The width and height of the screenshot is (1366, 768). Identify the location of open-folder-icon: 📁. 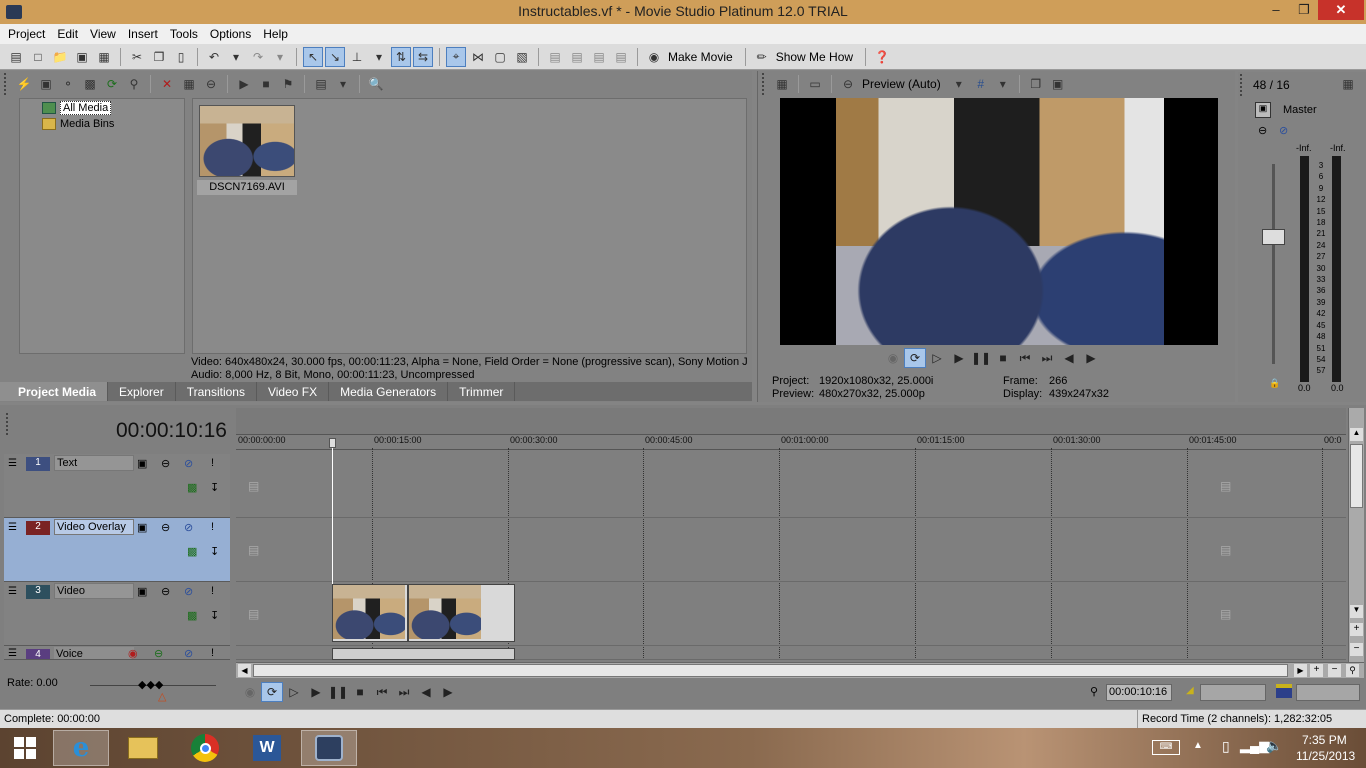
(60, 57).